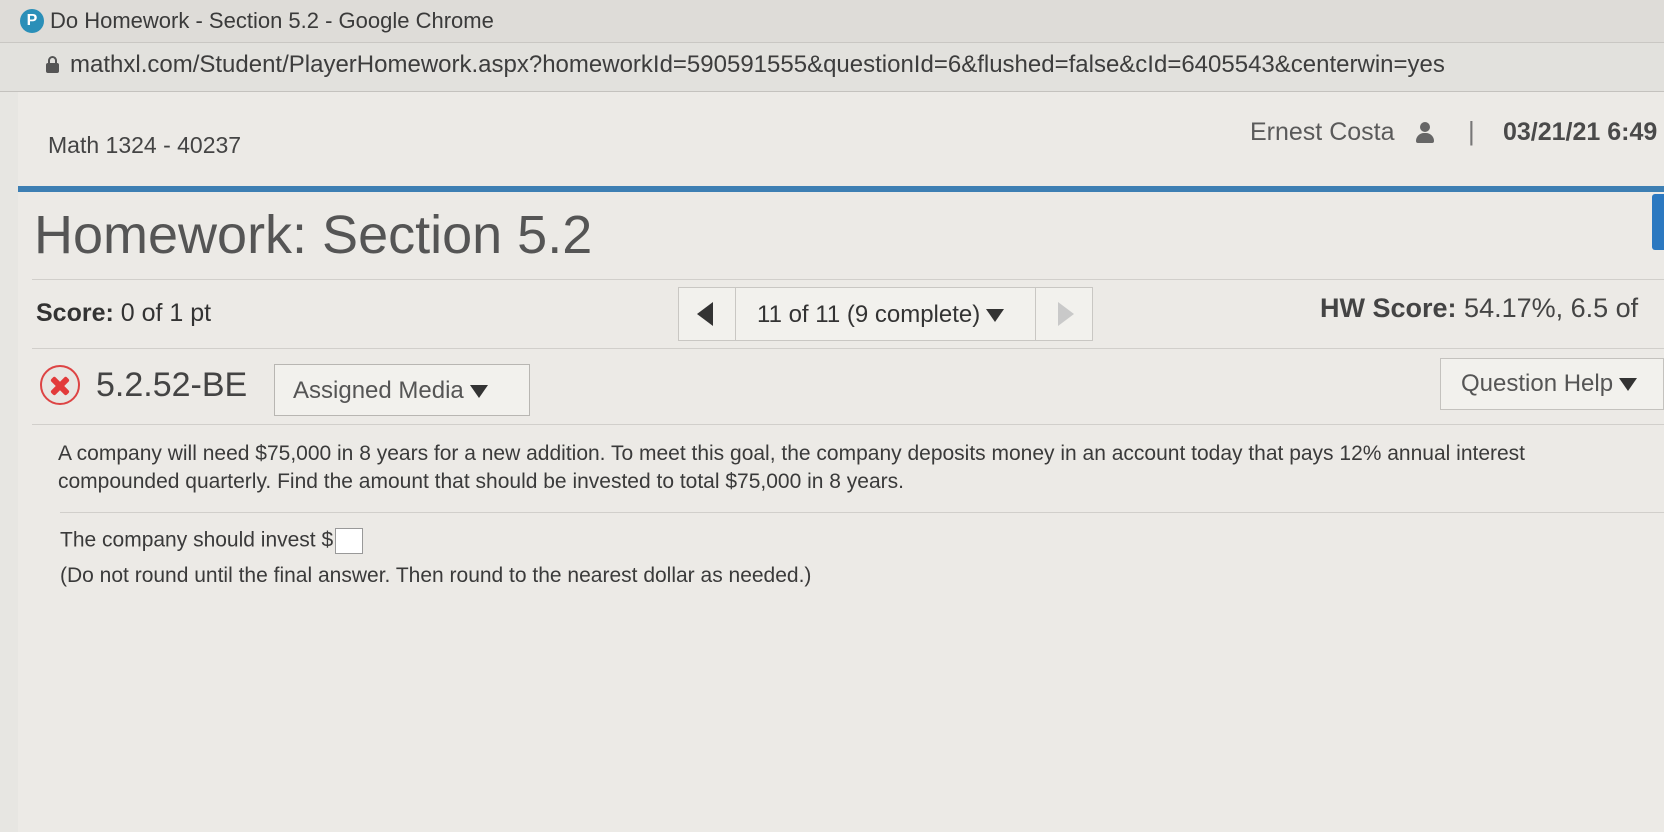  What do you see at coordinates (166, 313) in the screenshot?
I see `score-value: 0 of 1 pt` at bounding box center [166, 313].